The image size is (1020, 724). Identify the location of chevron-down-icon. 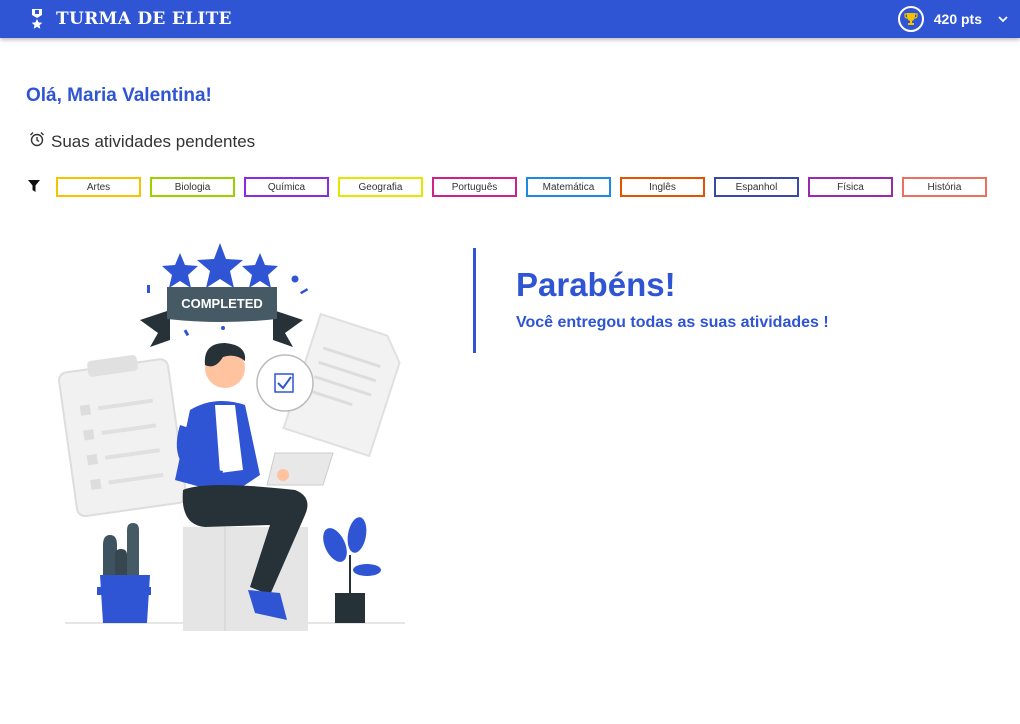
(1003, 19).